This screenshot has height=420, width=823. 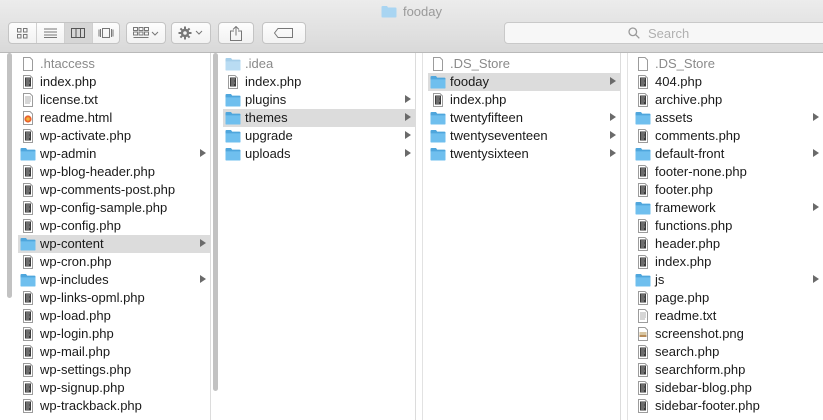 I want to click on folder-row: assets, so click(x=728, y=118).